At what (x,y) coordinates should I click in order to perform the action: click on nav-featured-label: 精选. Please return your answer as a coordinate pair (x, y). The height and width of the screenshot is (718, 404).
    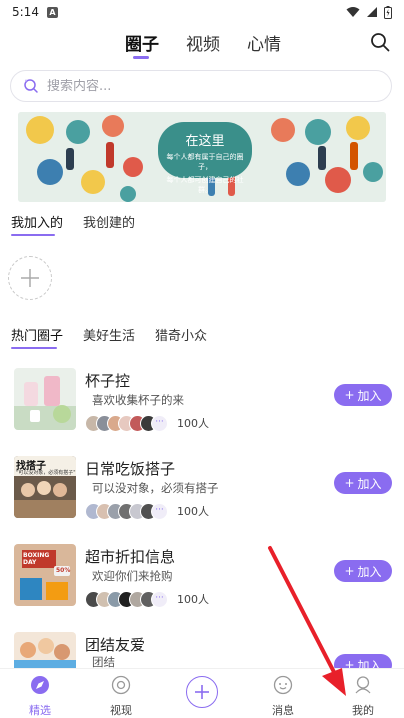
    Looking at the image, I should click on (40, 710).